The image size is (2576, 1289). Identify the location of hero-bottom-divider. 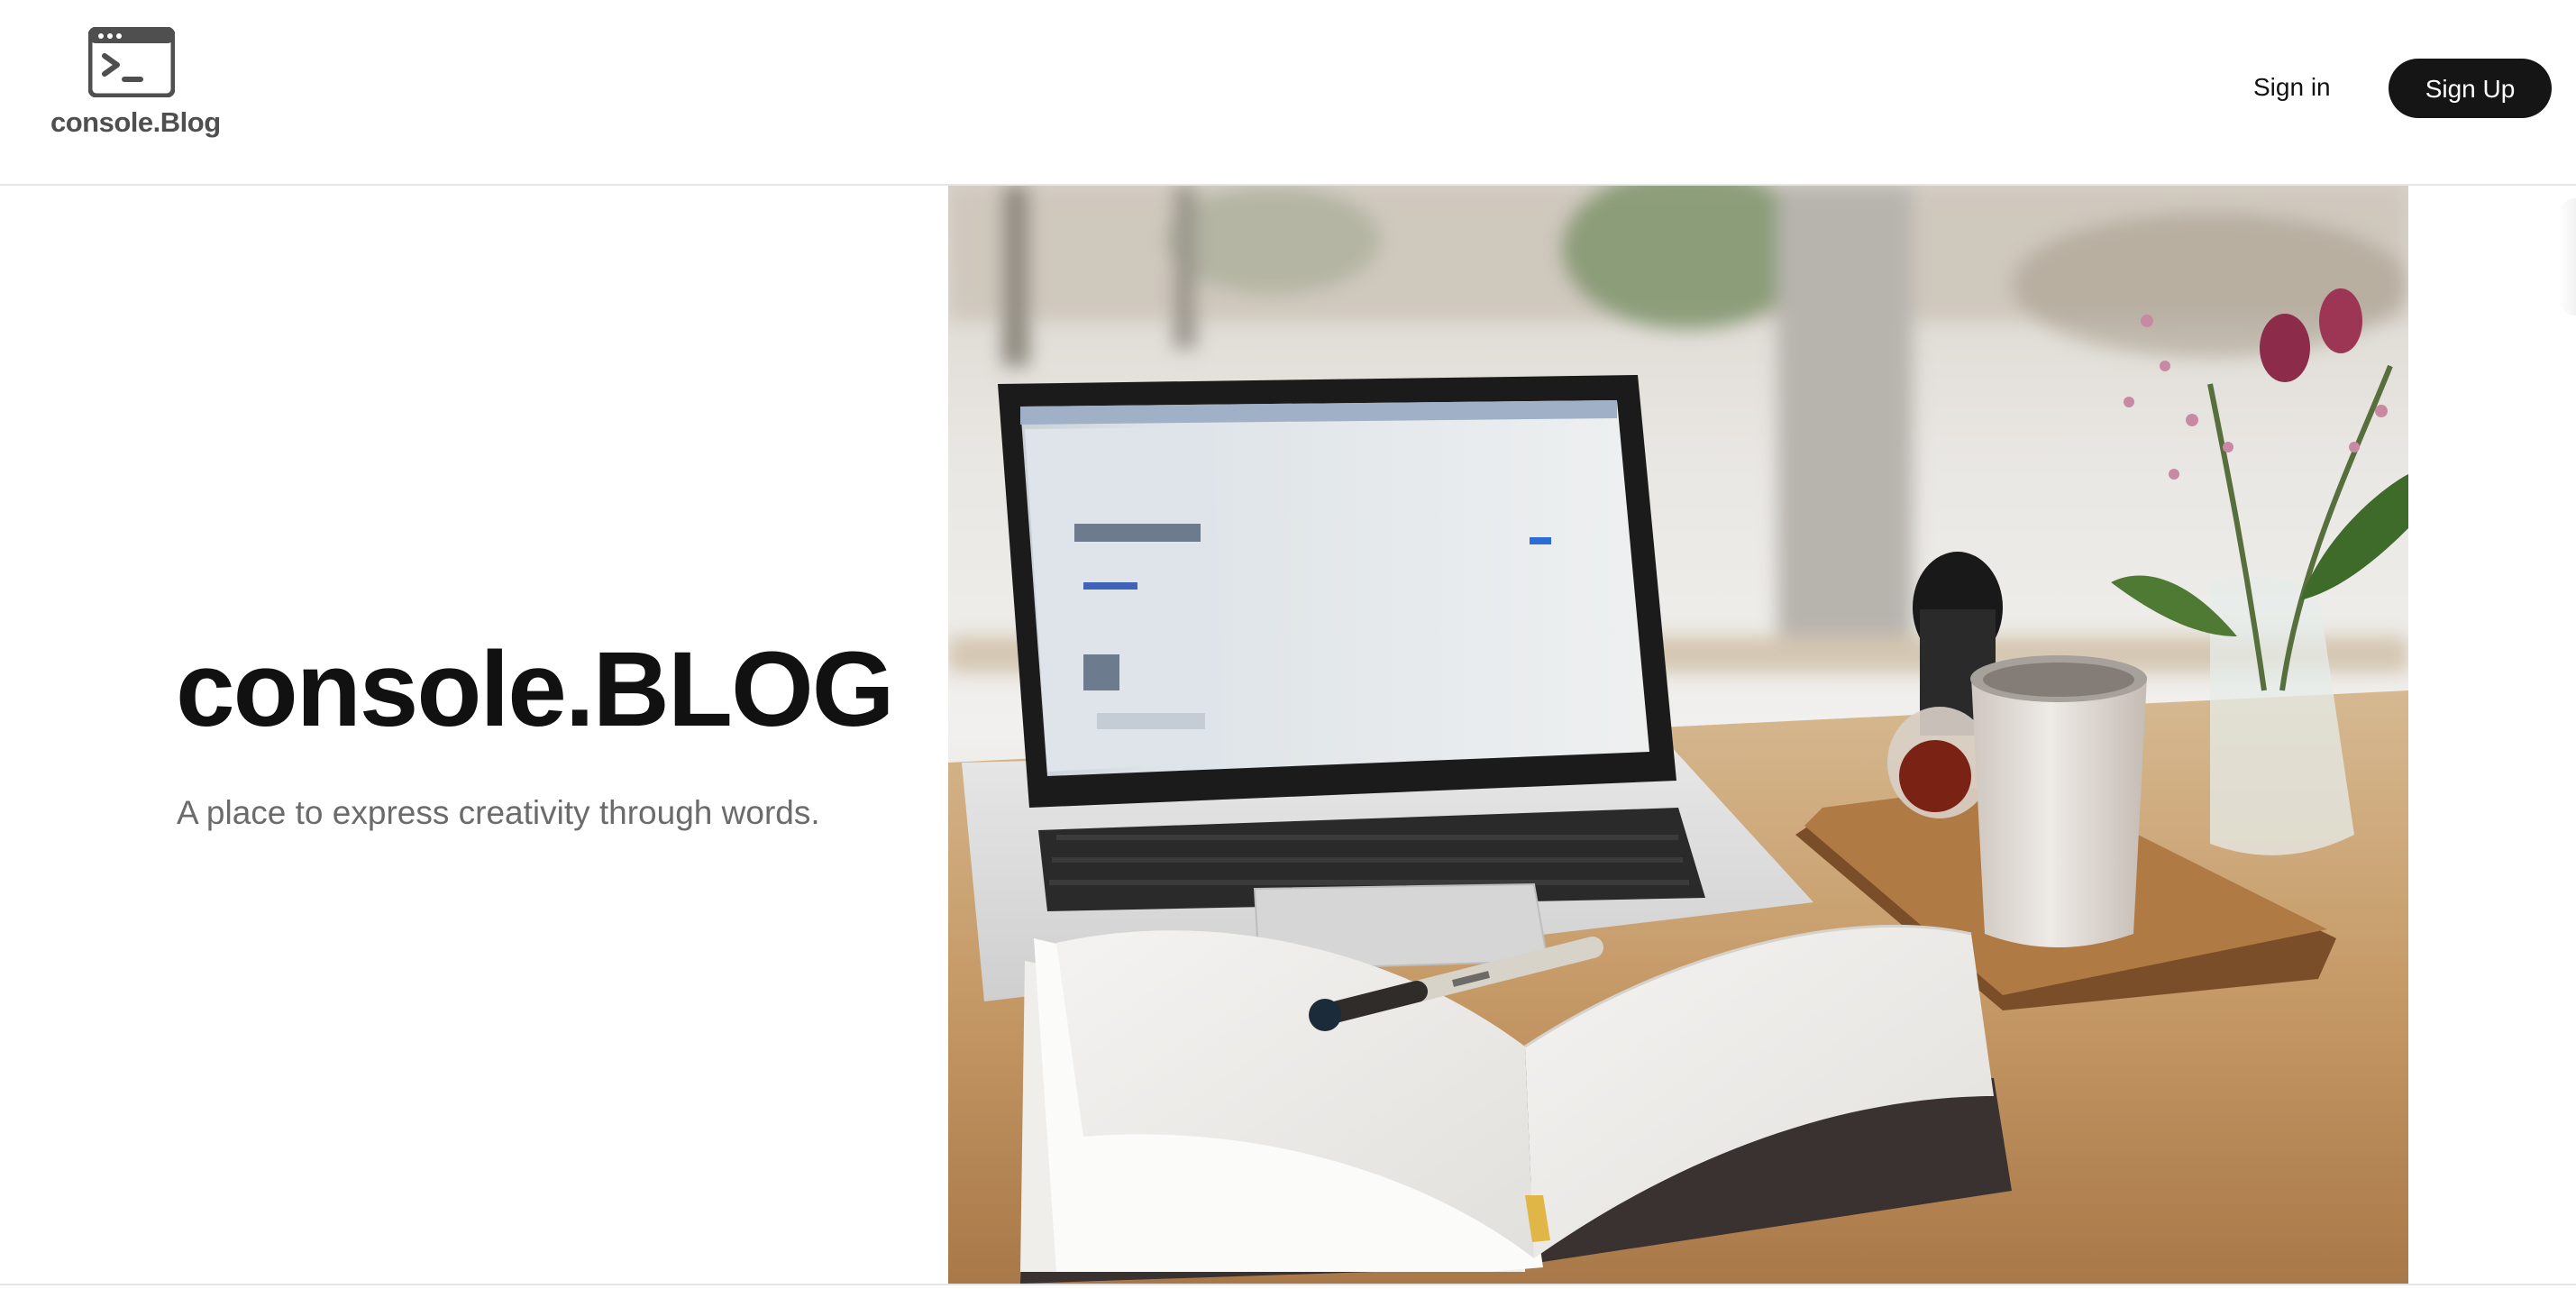
(1288, 1284).